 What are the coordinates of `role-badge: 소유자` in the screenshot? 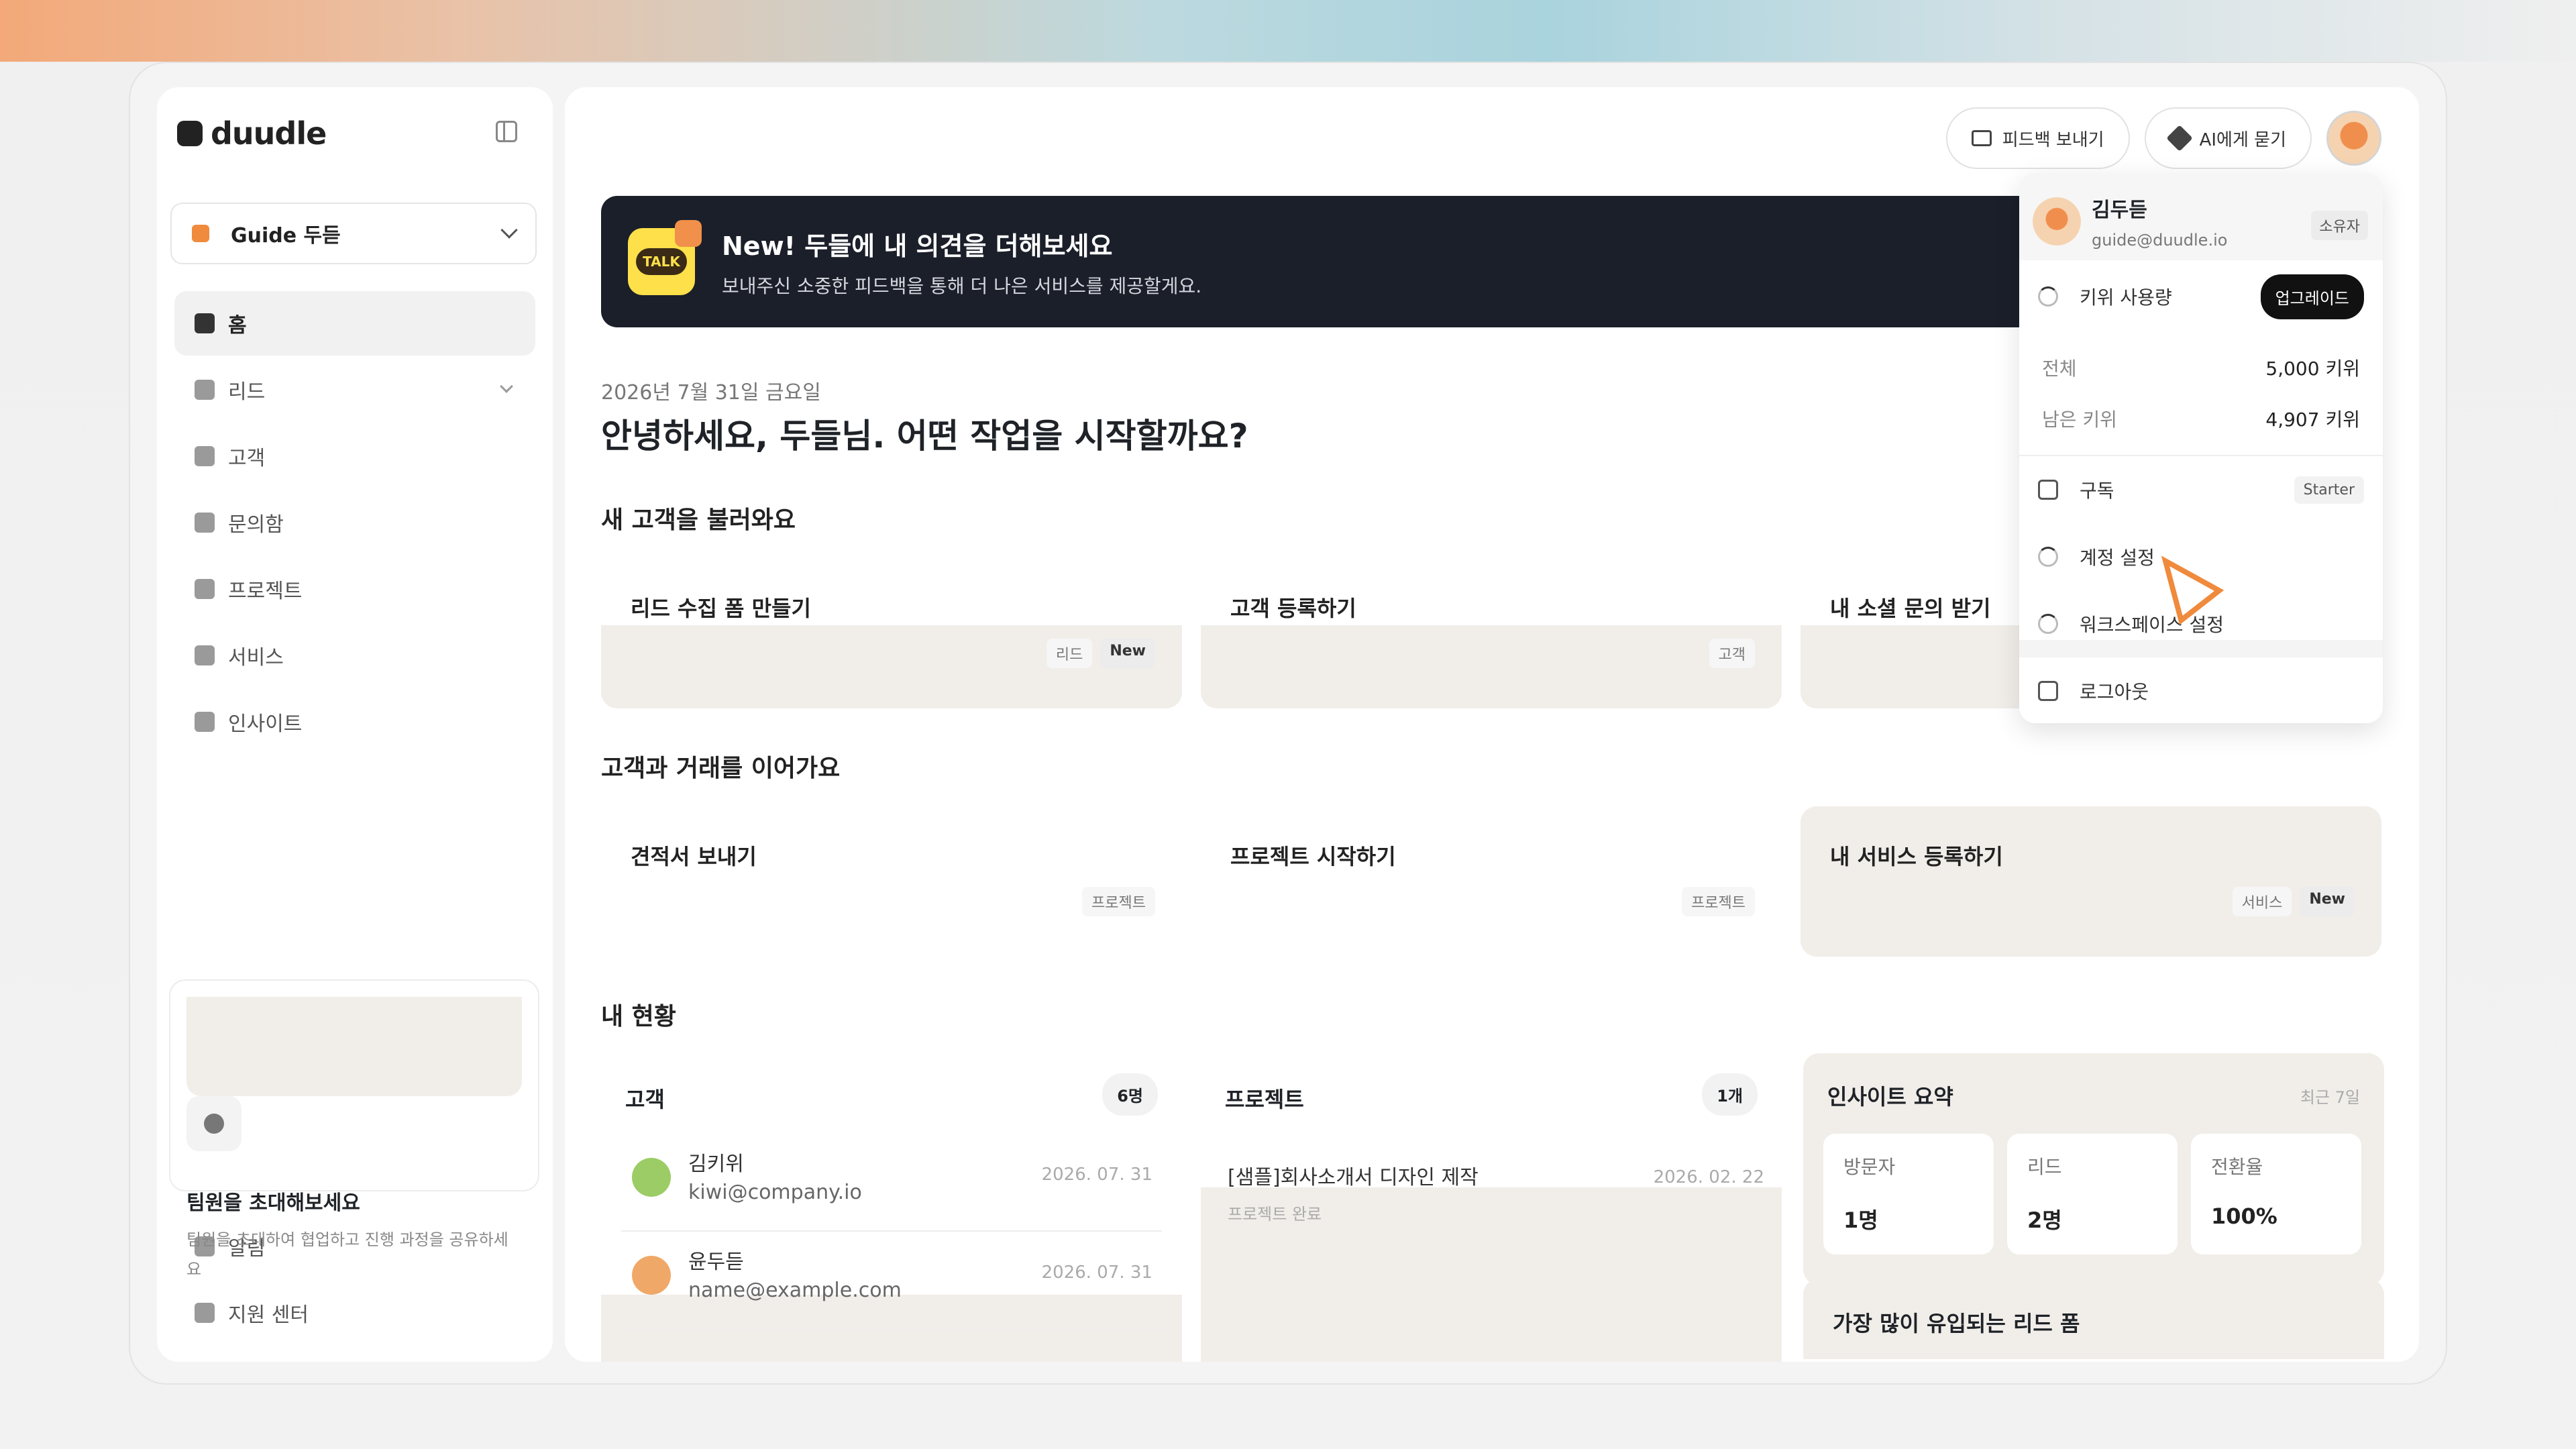 It's located at (2339, 225).